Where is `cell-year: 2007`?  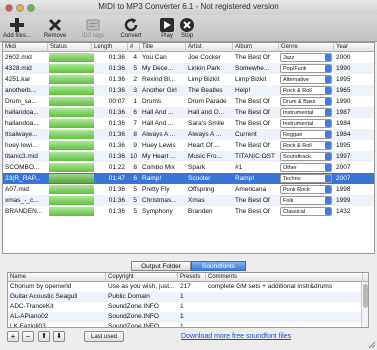
cell-year: 2007 is located at coordinates (343, 167).